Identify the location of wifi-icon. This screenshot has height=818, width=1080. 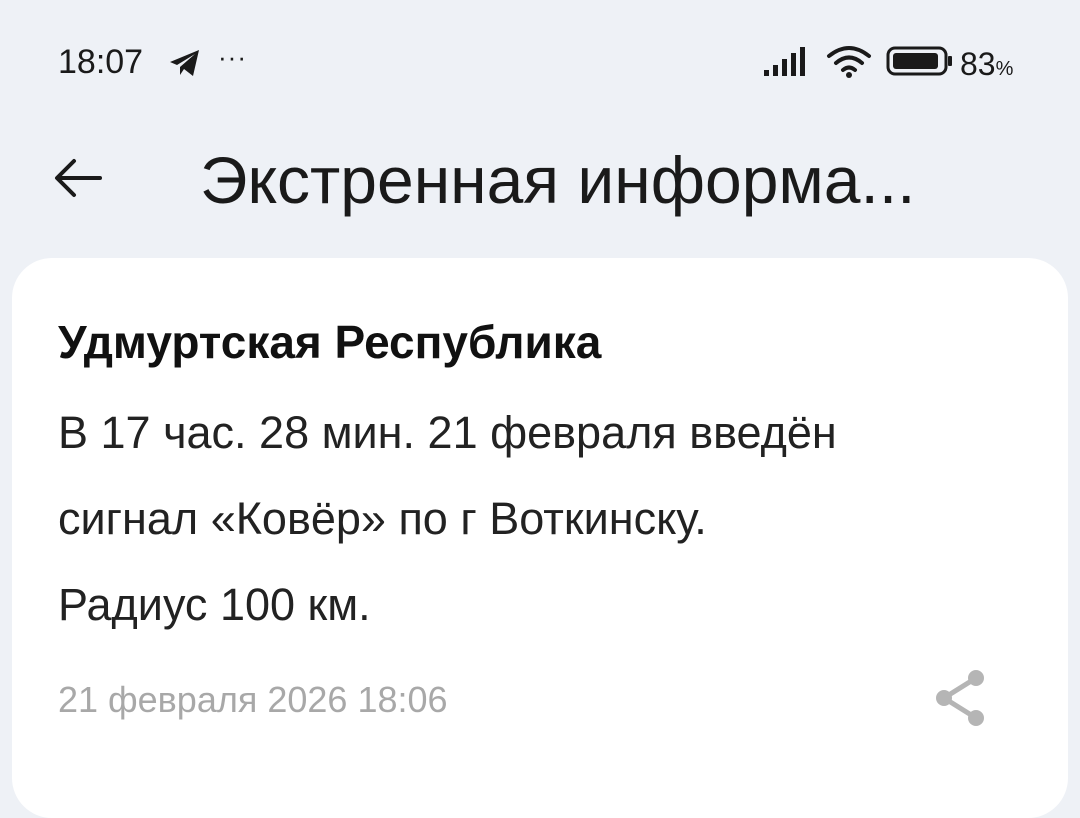
(849, 62).